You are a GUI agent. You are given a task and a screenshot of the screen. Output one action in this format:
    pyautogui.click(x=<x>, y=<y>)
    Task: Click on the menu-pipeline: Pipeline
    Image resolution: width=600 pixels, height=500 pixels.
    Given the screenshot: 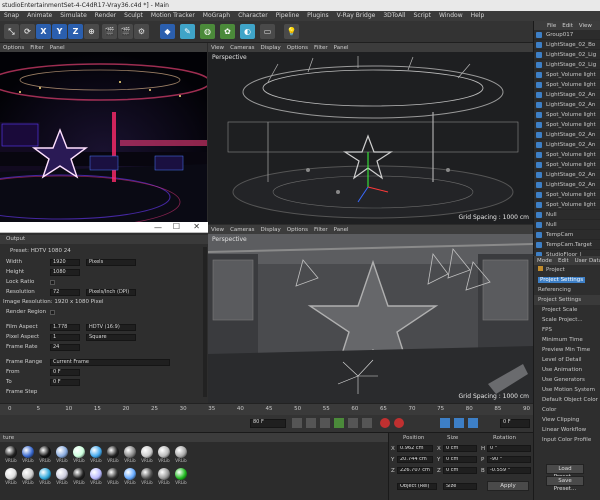 What is the action you would take?
    pyautogui.click(x=287, y=16)
    